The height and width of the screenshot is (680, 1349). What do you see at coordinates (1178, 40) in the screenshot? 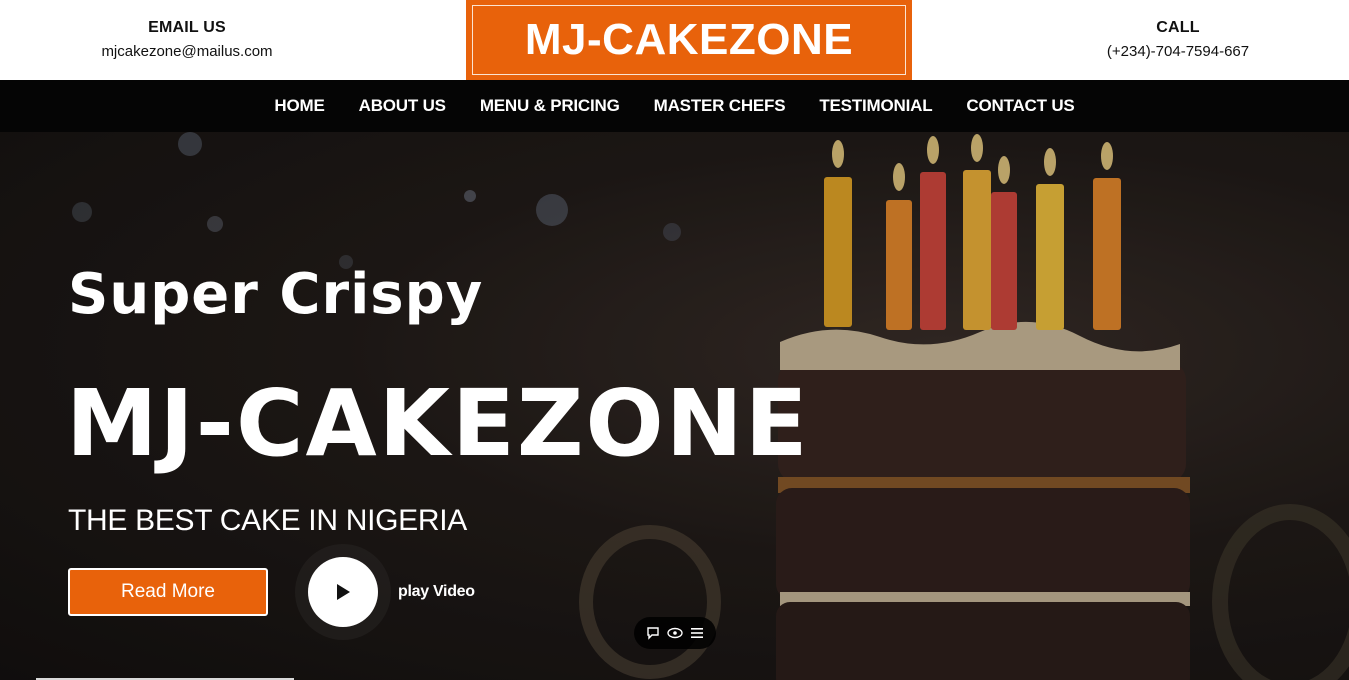
I see `call-contact: CALL (+234)-704-7594-667` at bounding box center [1178, 40].